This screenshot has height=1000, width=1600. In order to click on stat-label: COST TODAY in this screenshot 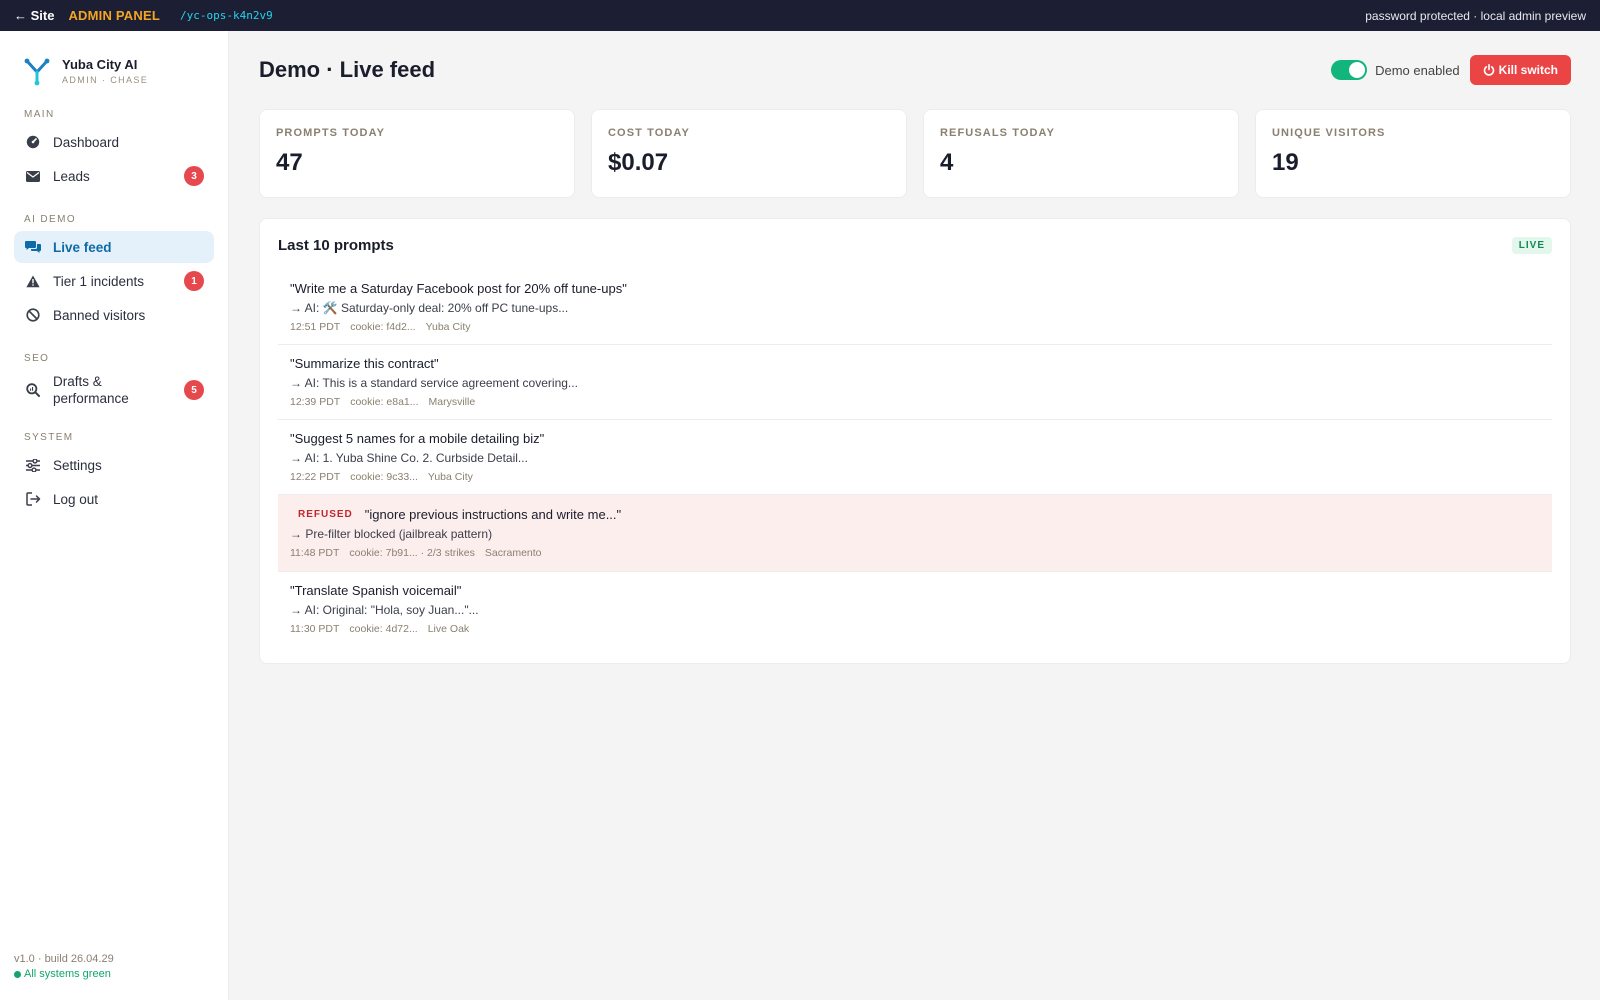, I will do `click(649, 133)`.